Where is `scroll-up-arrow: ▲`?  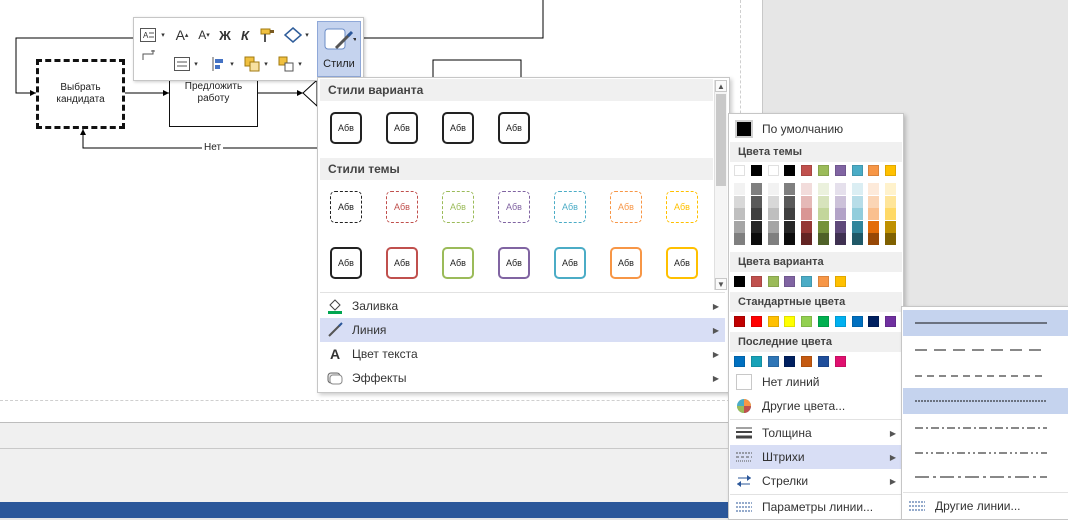
scroll-up-arrow: ▲ is located at coordinates (721, 86).